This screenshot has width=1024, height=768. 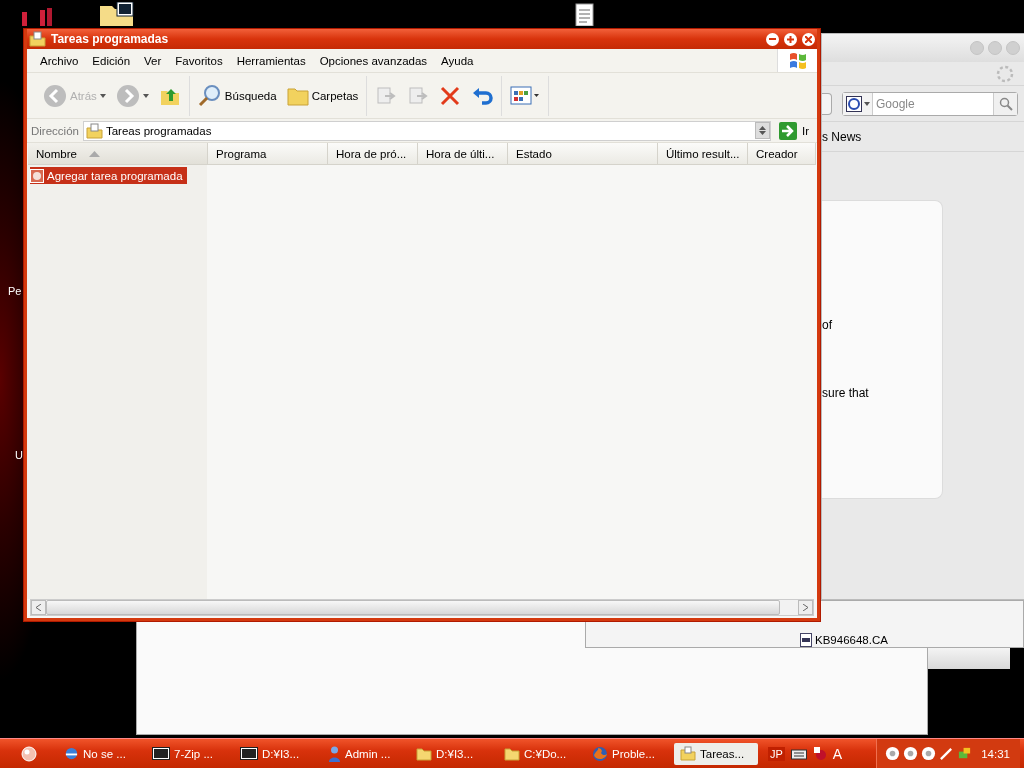 What do you see at coordinates (118, 153) in the screenshot?
I see `column-header: Nombre` at bounding box center [118, 153].